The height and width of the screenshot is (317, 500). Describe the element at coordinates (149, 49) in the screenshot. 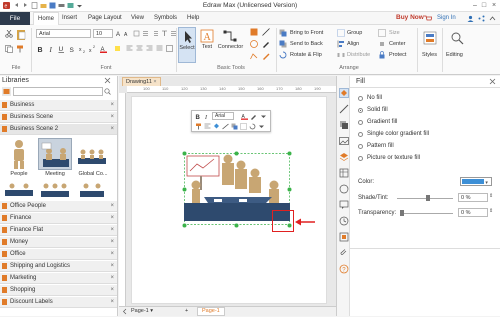

I see `align-right-icon` at that location.